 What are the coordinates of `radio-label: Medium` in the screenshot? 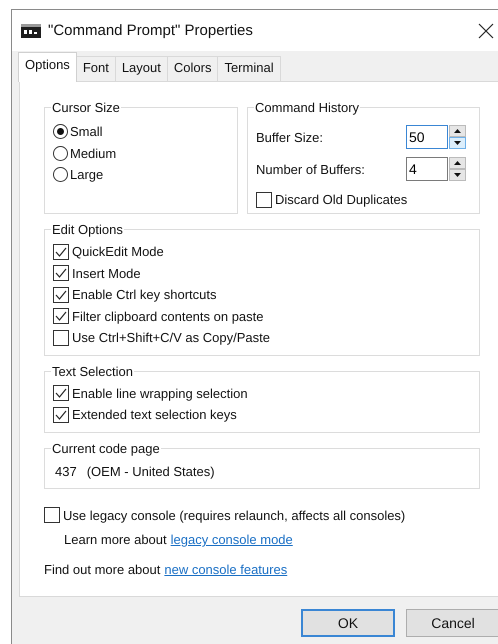 It's located at (93, 153).